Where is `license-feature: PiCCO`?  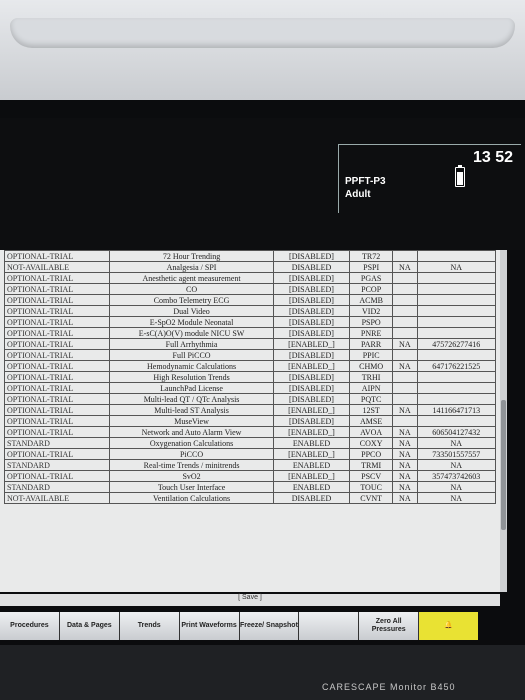 license-feature: PiCCO is located at coordinates (191, 454).